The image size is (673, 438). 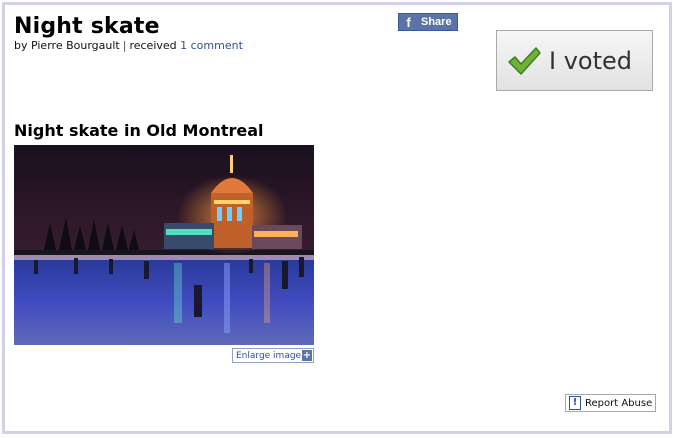 I want to click on post-title: Night skate, so click(x=87, y=26).